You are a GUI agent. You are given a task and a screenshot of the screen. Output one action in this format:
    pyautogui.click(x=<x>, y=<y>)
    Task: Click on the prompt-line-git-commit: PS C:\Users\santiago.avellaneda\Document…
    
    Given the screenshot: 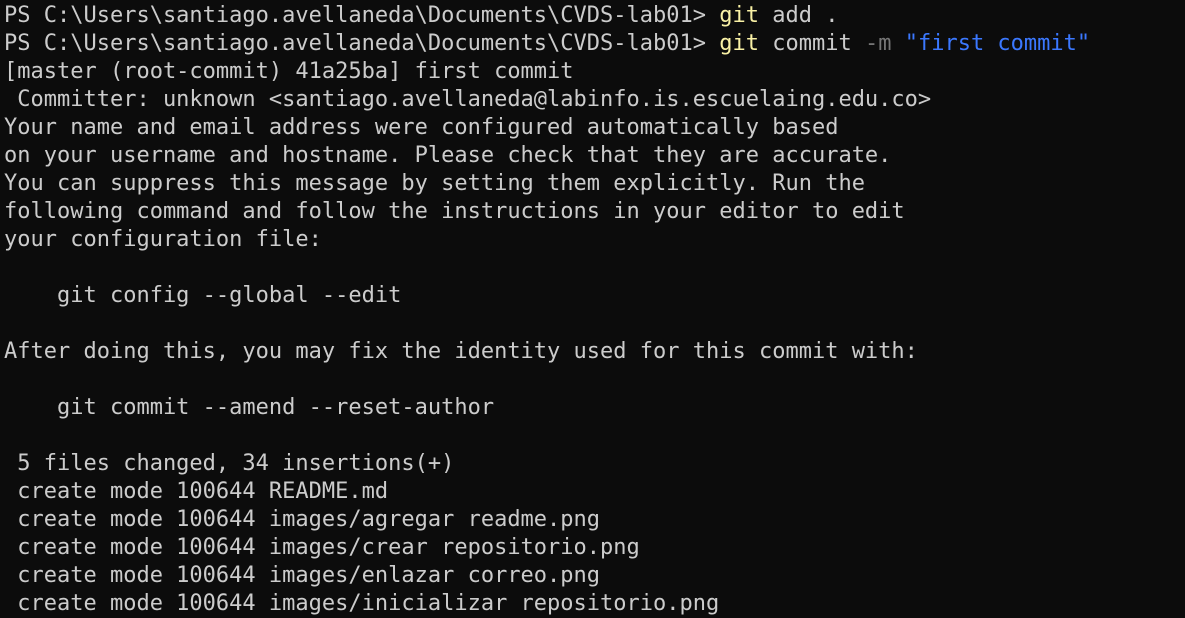 What is the action you would take?
    pyautogui.click(x=594, y=44)
    